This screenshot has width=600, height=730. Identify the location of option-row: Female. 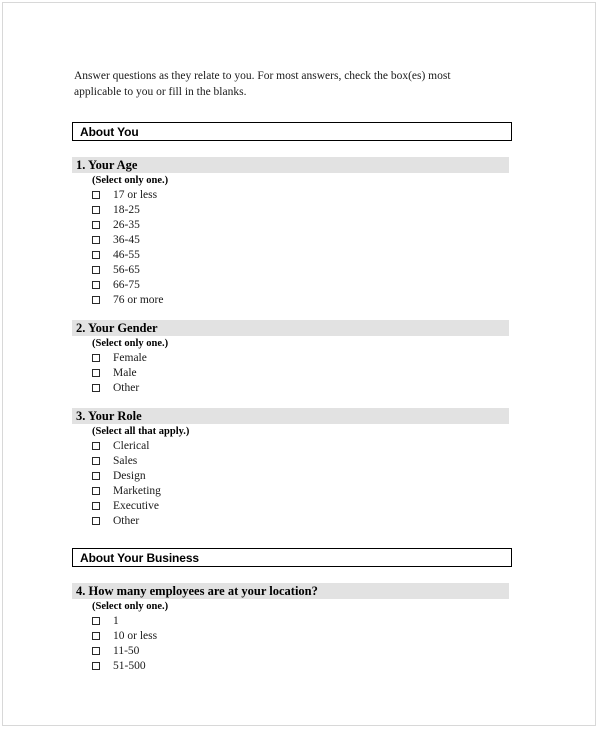
(302, 357).